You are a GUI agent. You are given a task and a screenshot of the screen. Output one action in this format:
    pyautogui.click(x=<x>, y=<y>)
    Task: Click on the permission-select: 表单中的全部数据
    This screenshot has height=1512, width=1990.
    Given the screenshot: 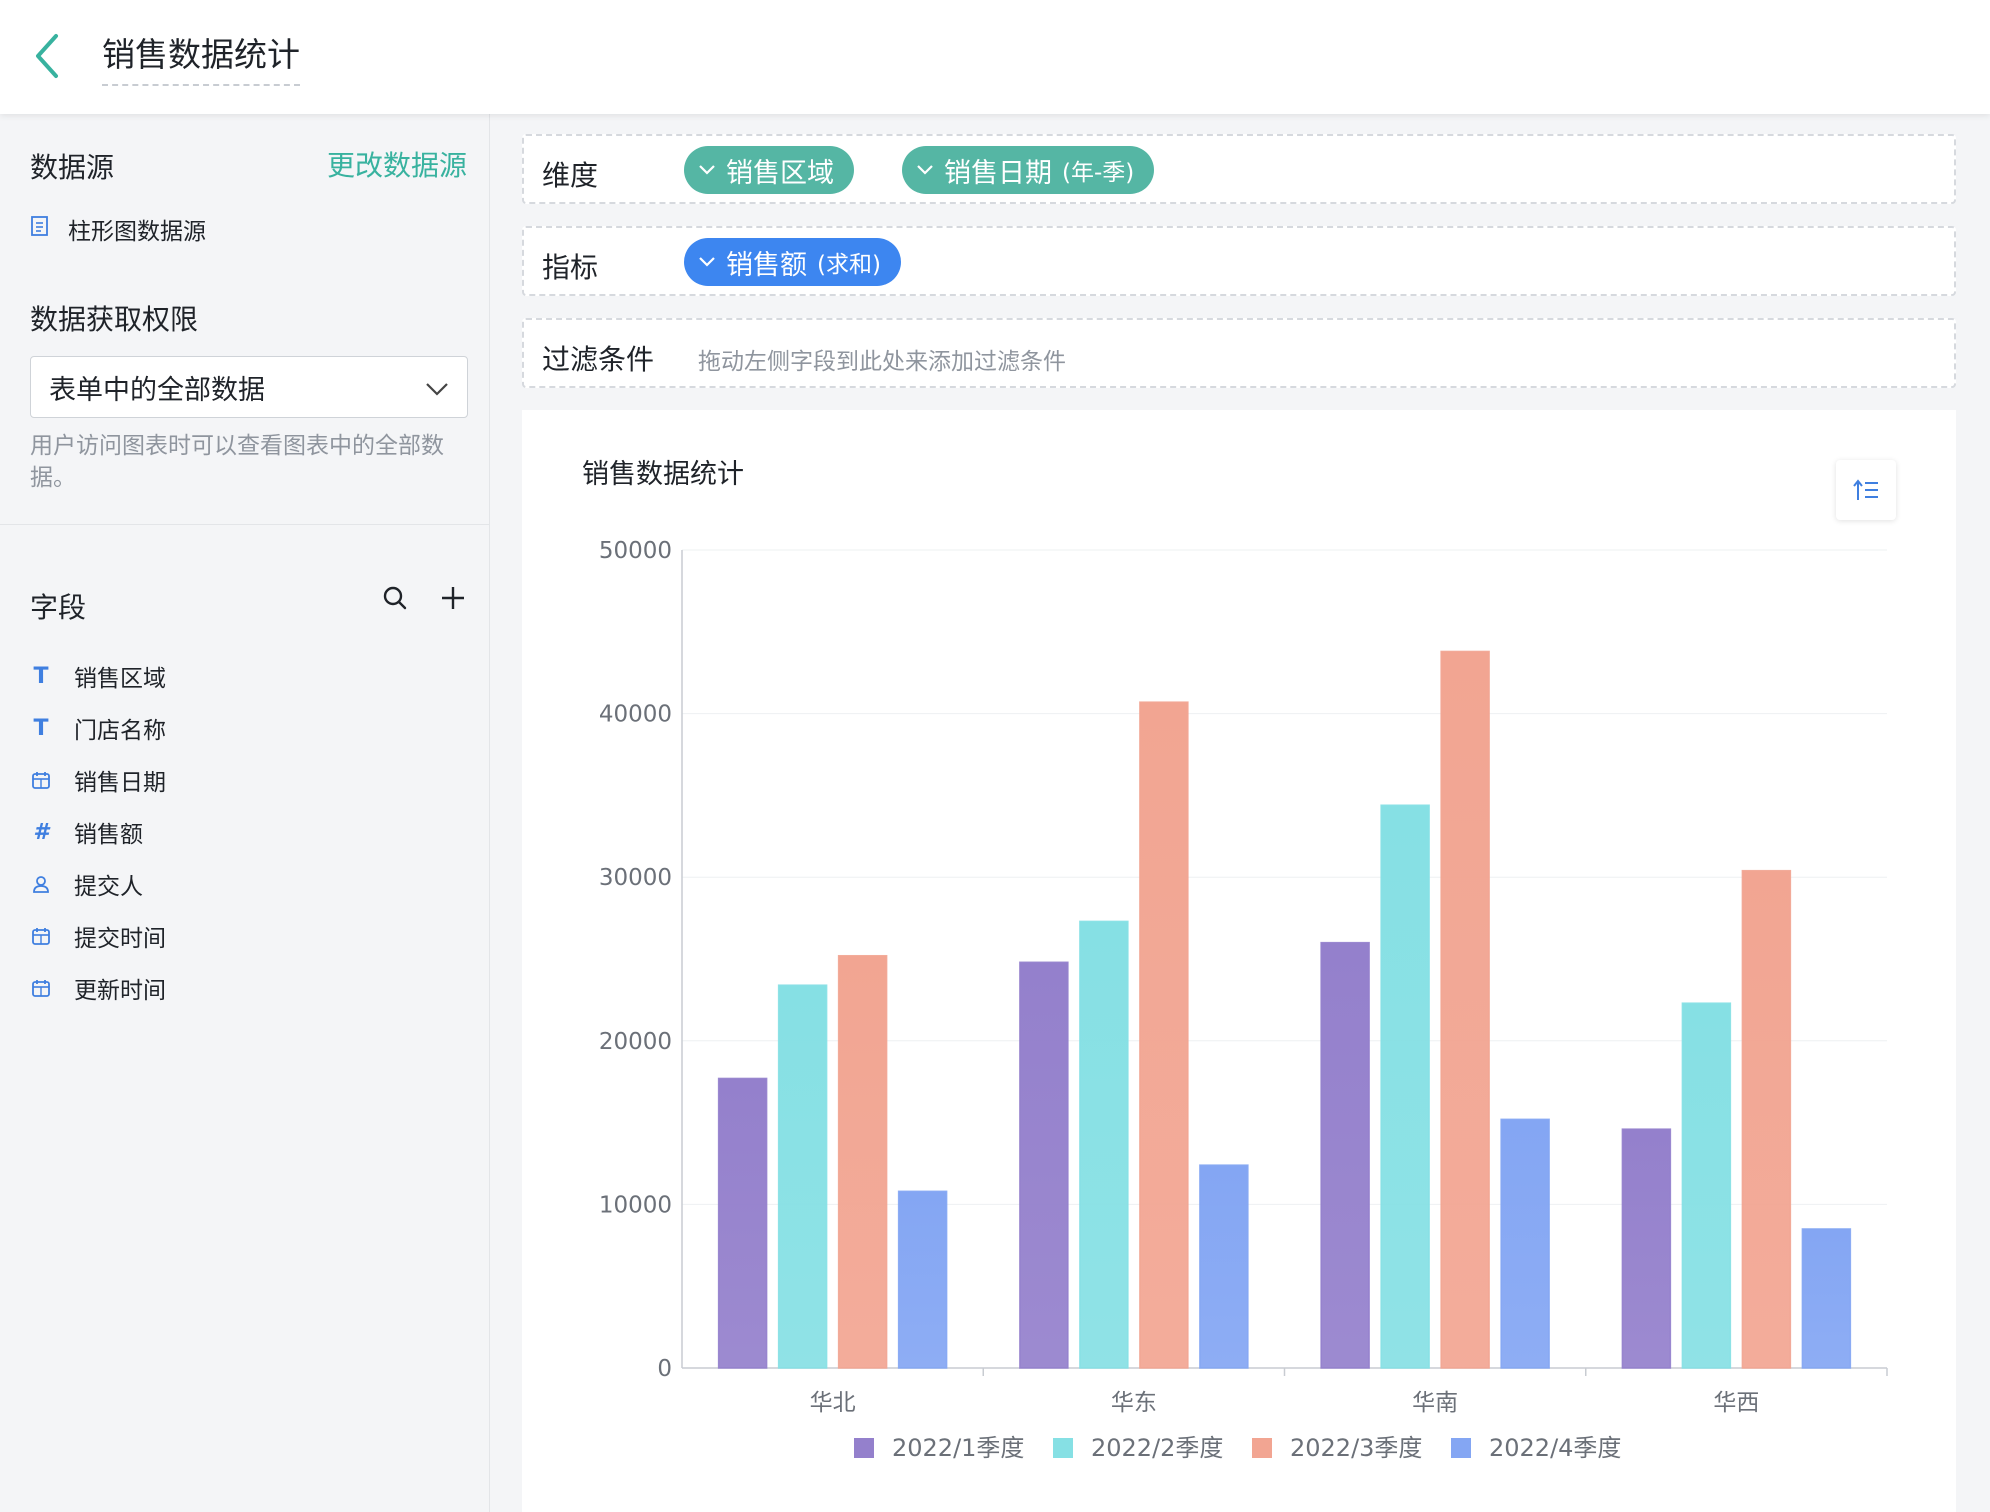 What is the action you would take?
    pyautogui.click(x=249, y=387)
    